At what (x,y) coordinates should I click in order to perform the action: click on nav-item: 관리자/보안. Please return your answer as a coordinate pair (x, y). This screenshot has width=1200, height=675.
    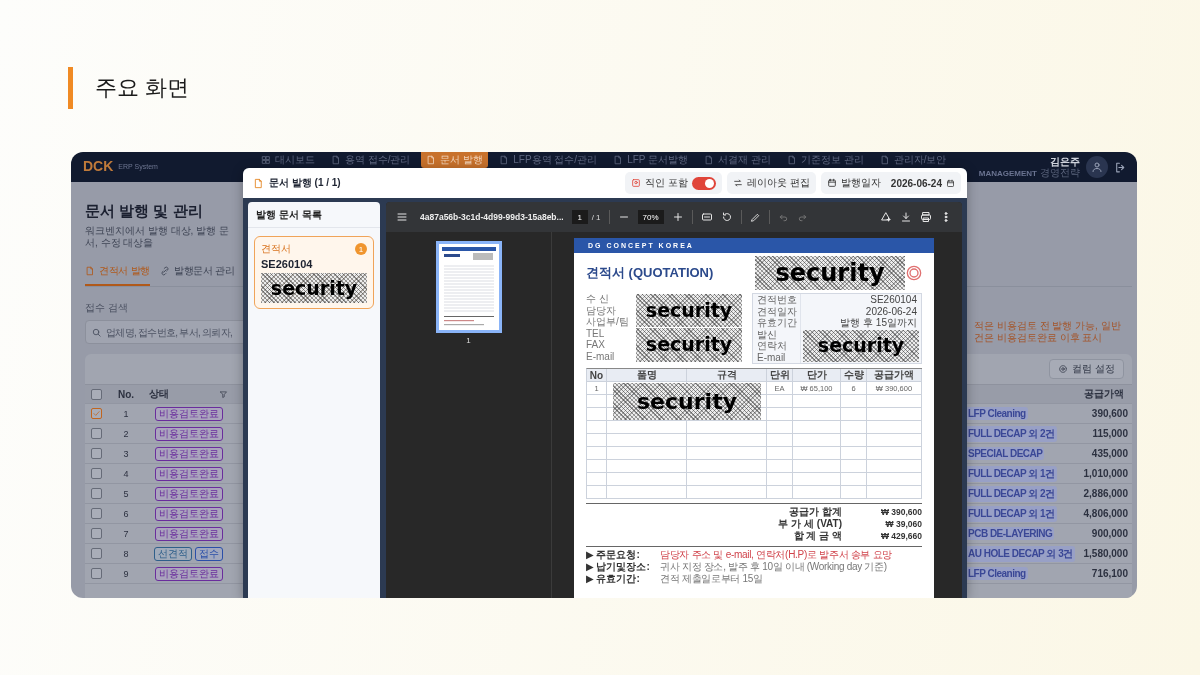
    Looking at the image, I should click on (913, 160).